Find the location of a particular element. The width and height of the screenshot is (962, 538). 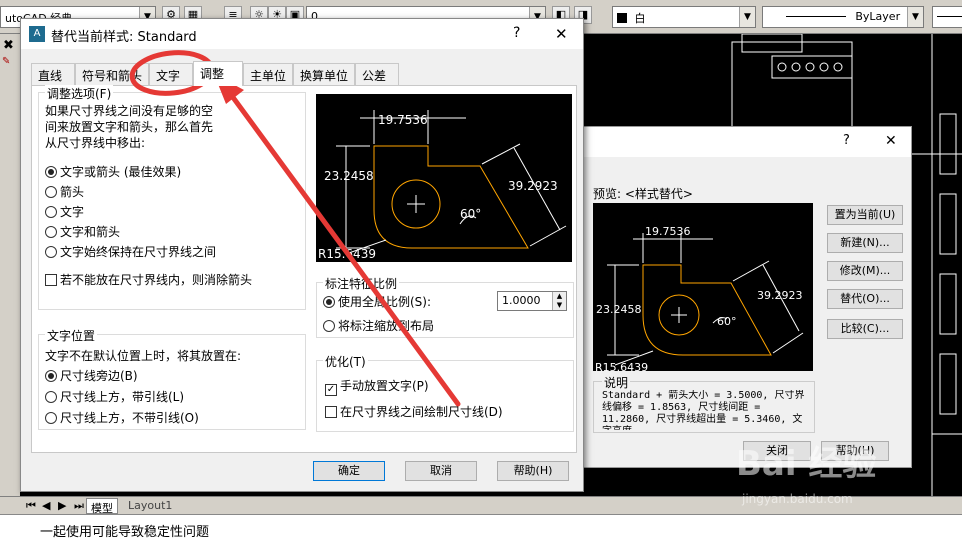

next-tab-icon: ▶ is located at coordinates (62, 506).